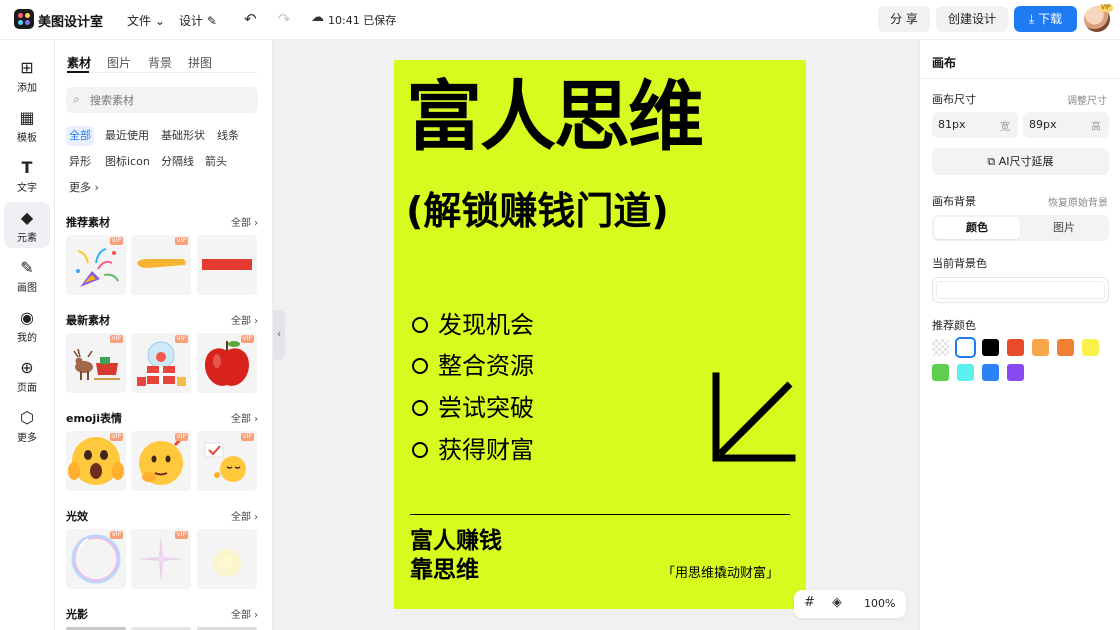 This screenshot has width=1120, height=630. I want to click on chip-all: 全部, so click(80, 136).